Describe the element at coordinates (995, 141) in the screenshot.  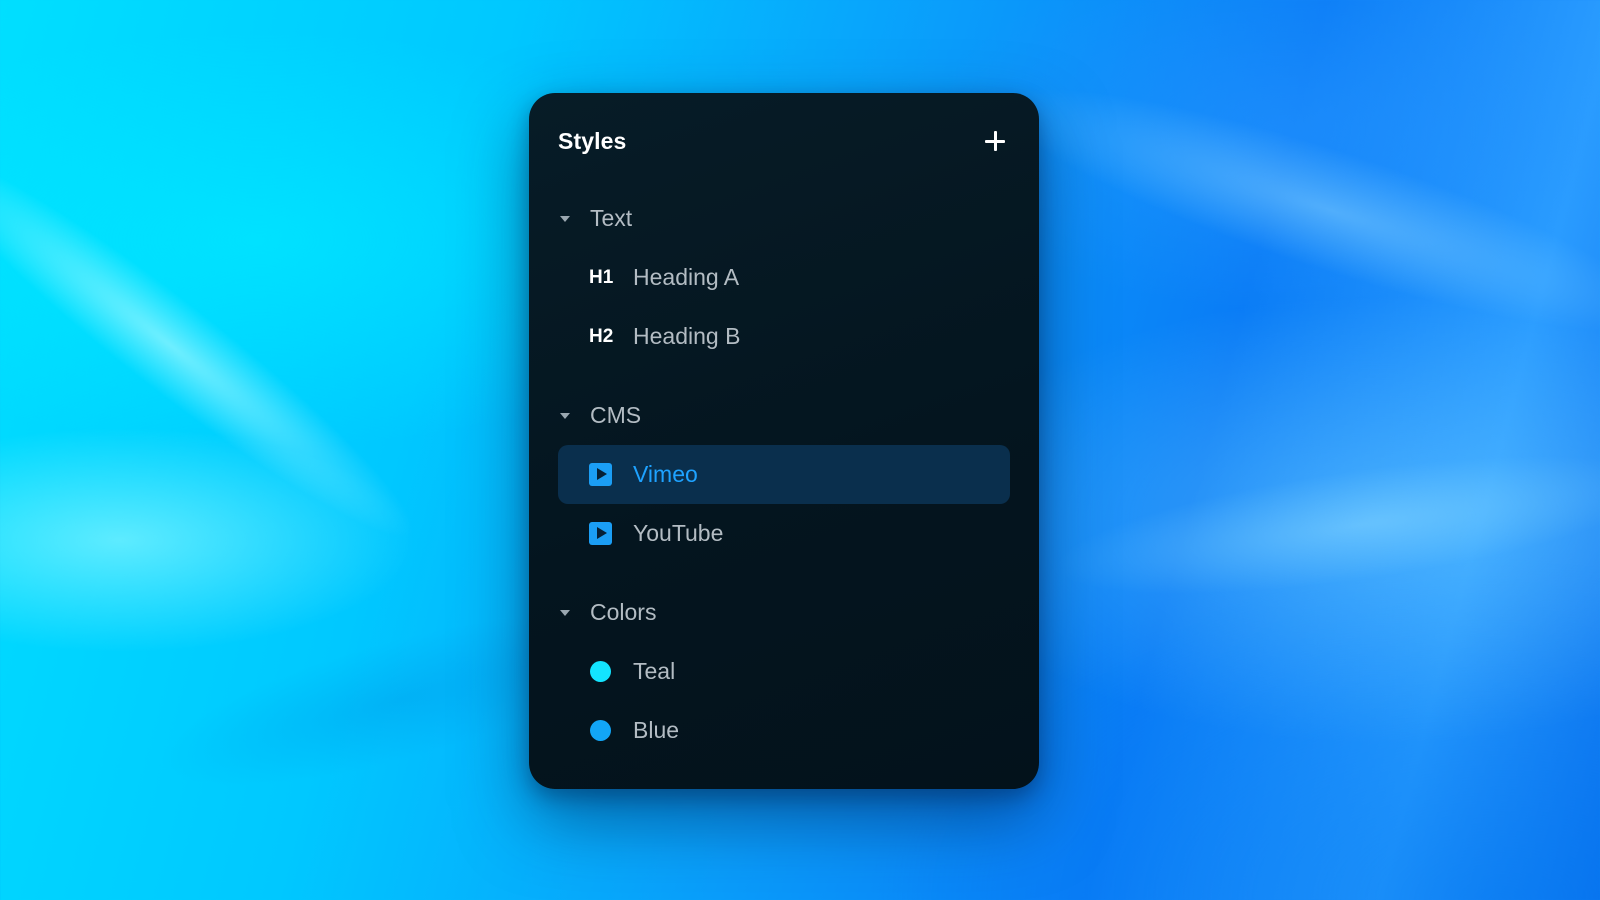
I see `add-style-button` at that location.